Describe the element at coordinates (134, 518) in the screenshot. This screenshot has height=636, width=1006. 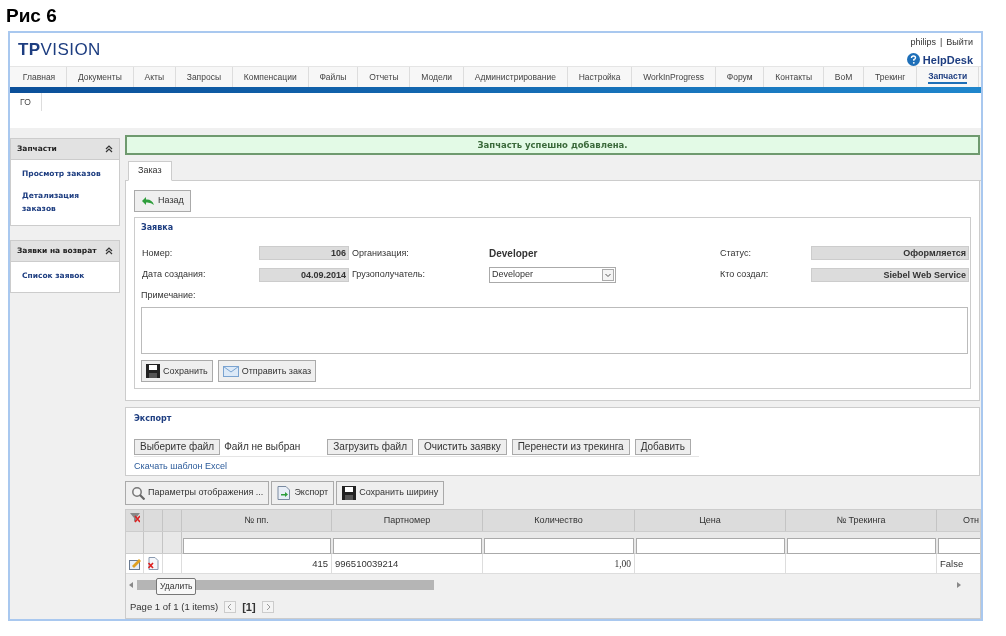
I see `clear-filter-icon` at that location.